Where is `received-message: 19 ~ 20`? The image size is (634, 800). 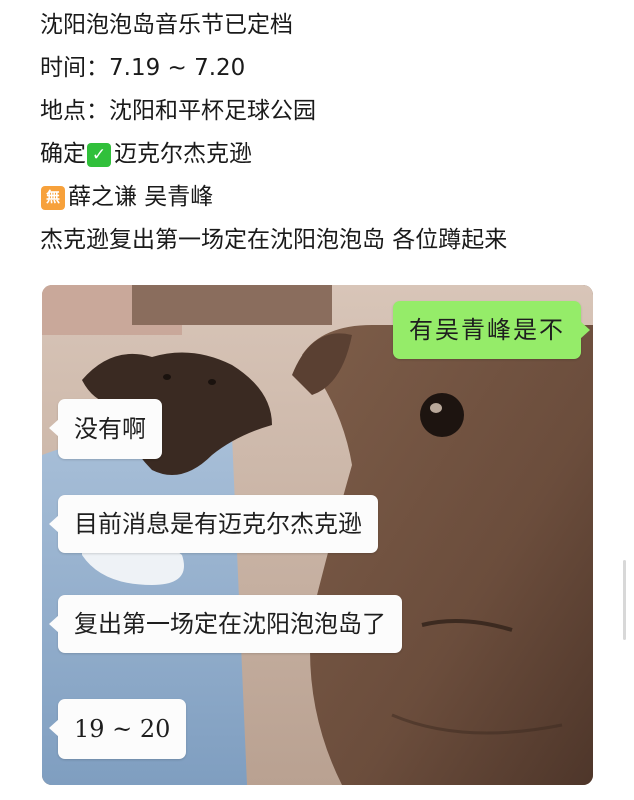 received-message: 19 ~ 20 is located at coordinates (118, 729).